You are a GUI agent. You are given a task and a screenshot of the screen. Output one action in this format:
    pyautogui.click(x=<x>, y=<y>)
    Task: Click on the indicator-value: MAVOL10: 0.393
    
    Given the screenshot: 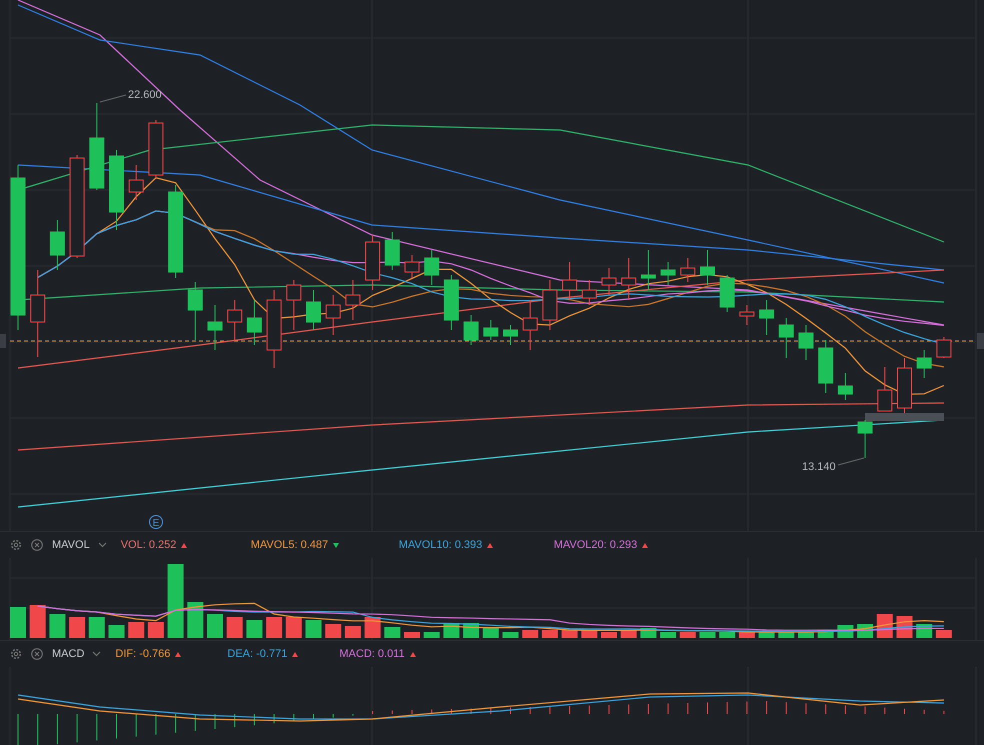 What is the action you would take?
    pyautogui.click(x=440, y=545)
    